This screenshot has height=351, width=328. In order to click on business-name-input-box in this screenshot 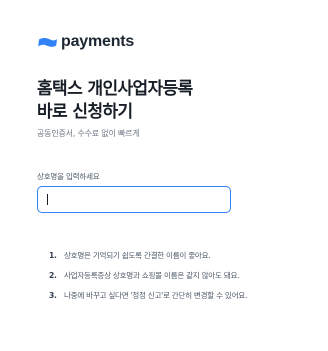, I will do `click(134, 199)`.